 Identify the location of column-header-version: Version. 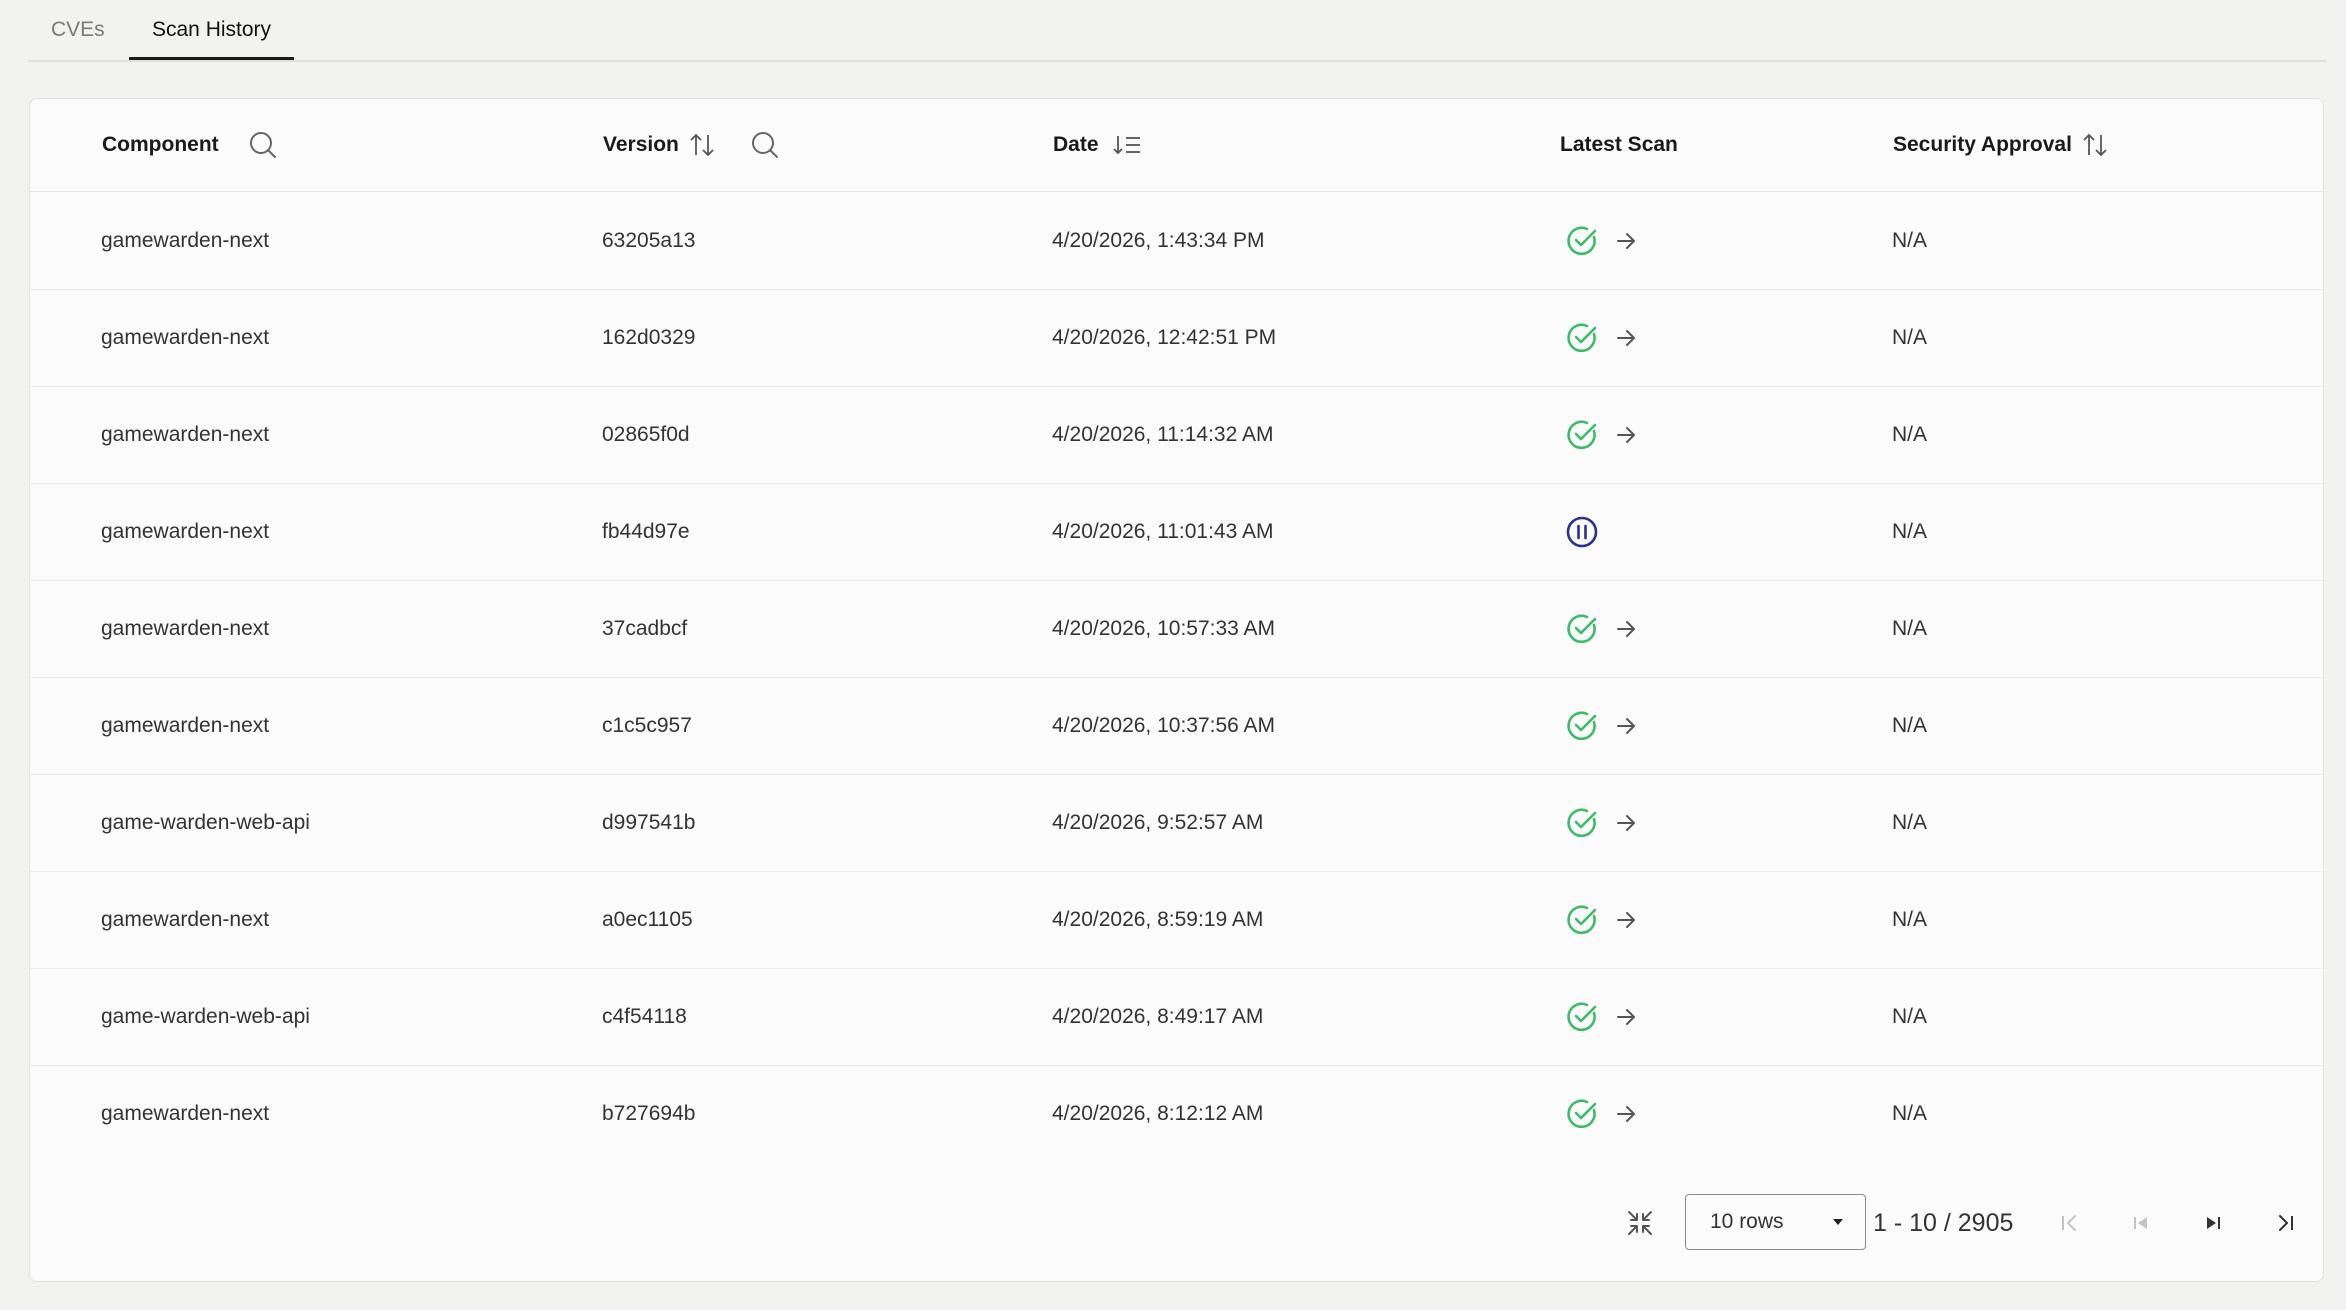
(691, 145).